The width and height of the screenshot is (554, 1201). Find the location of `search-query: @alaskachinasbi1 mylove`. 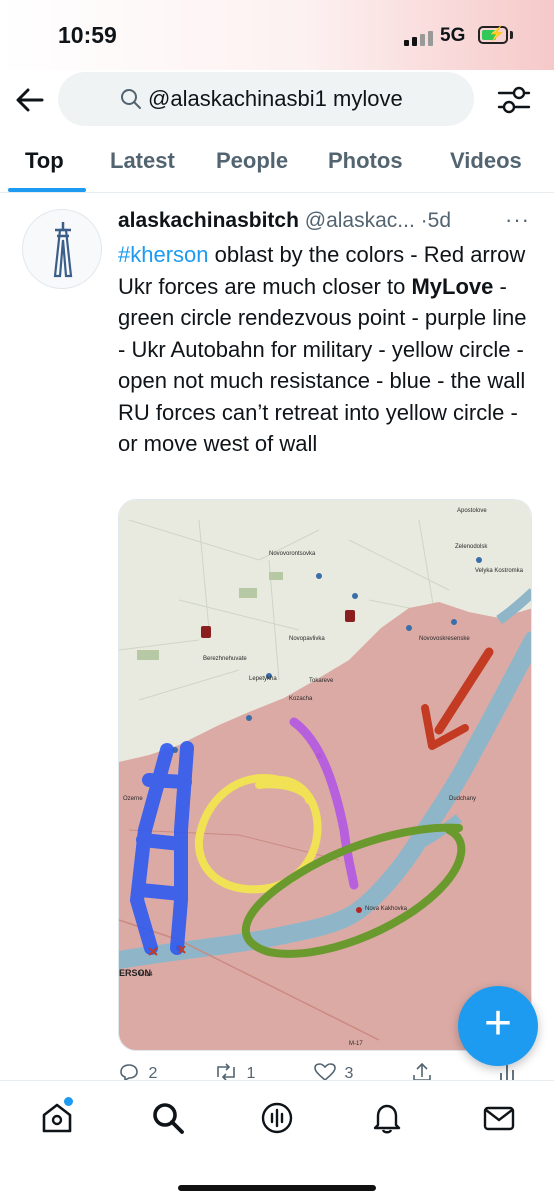

search-query: @alaskachinasbi1 mylove is located at coordinates (275, 98).